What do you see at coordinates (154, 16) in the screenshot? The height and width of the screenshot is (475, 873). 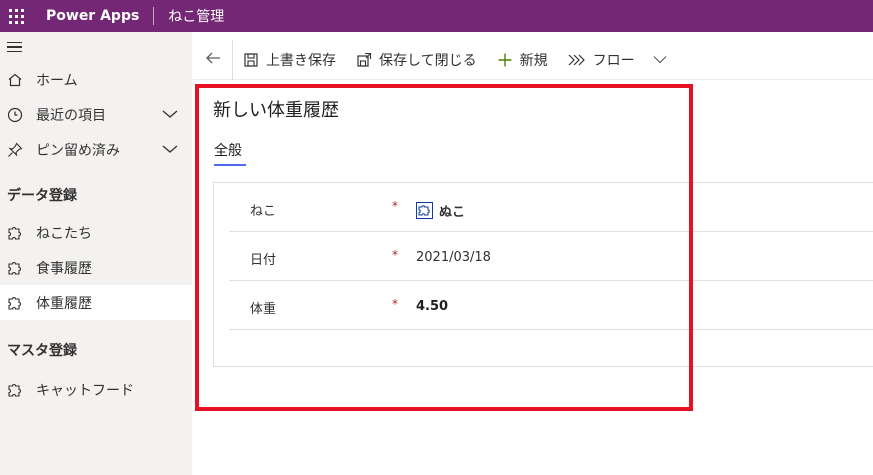 I see `topbar-divider` at bounding box center [154, 16].